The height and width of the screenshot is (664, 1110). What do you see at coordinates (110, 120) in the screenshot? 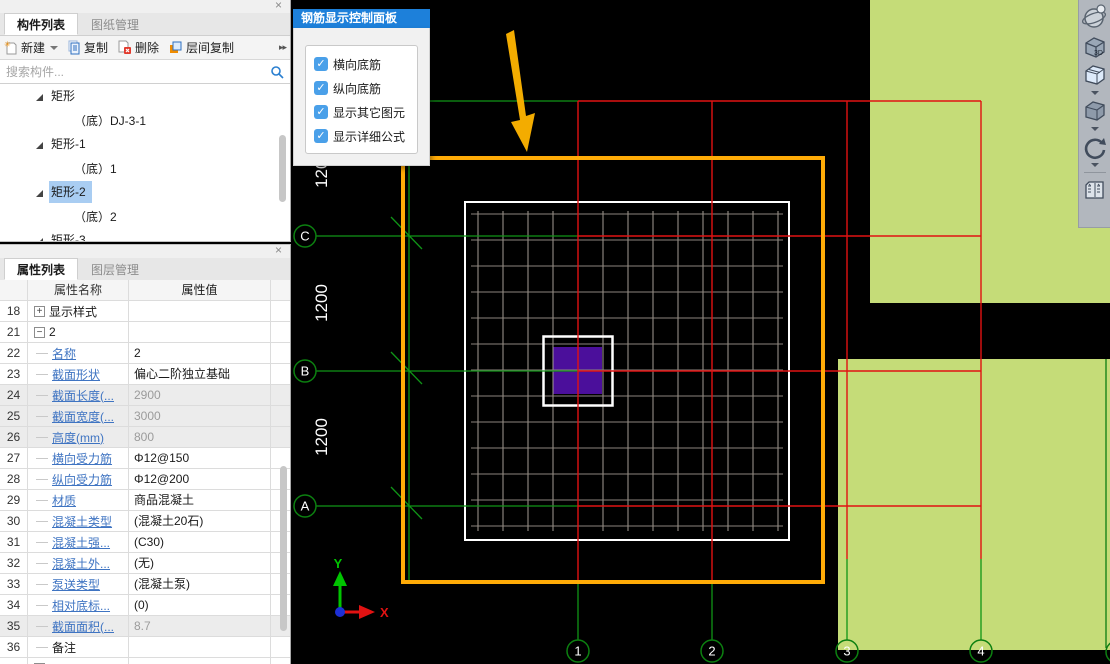
I see `tree-child-label: （底）DJ-3-1` at bounding box center [110, 120].